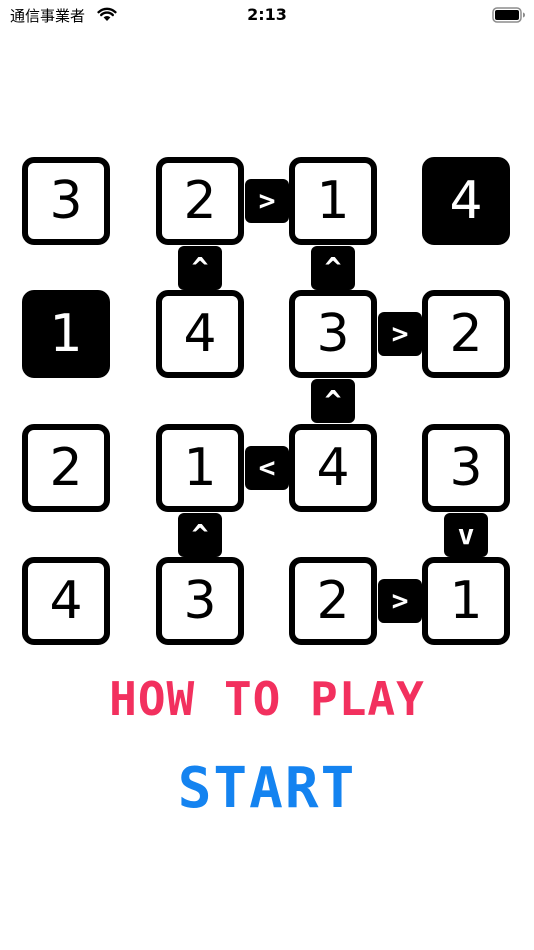 Image resolution: width=534 pixels, height=950 pixels. I want to click on fixed-cell: 1, so click(66, 334).